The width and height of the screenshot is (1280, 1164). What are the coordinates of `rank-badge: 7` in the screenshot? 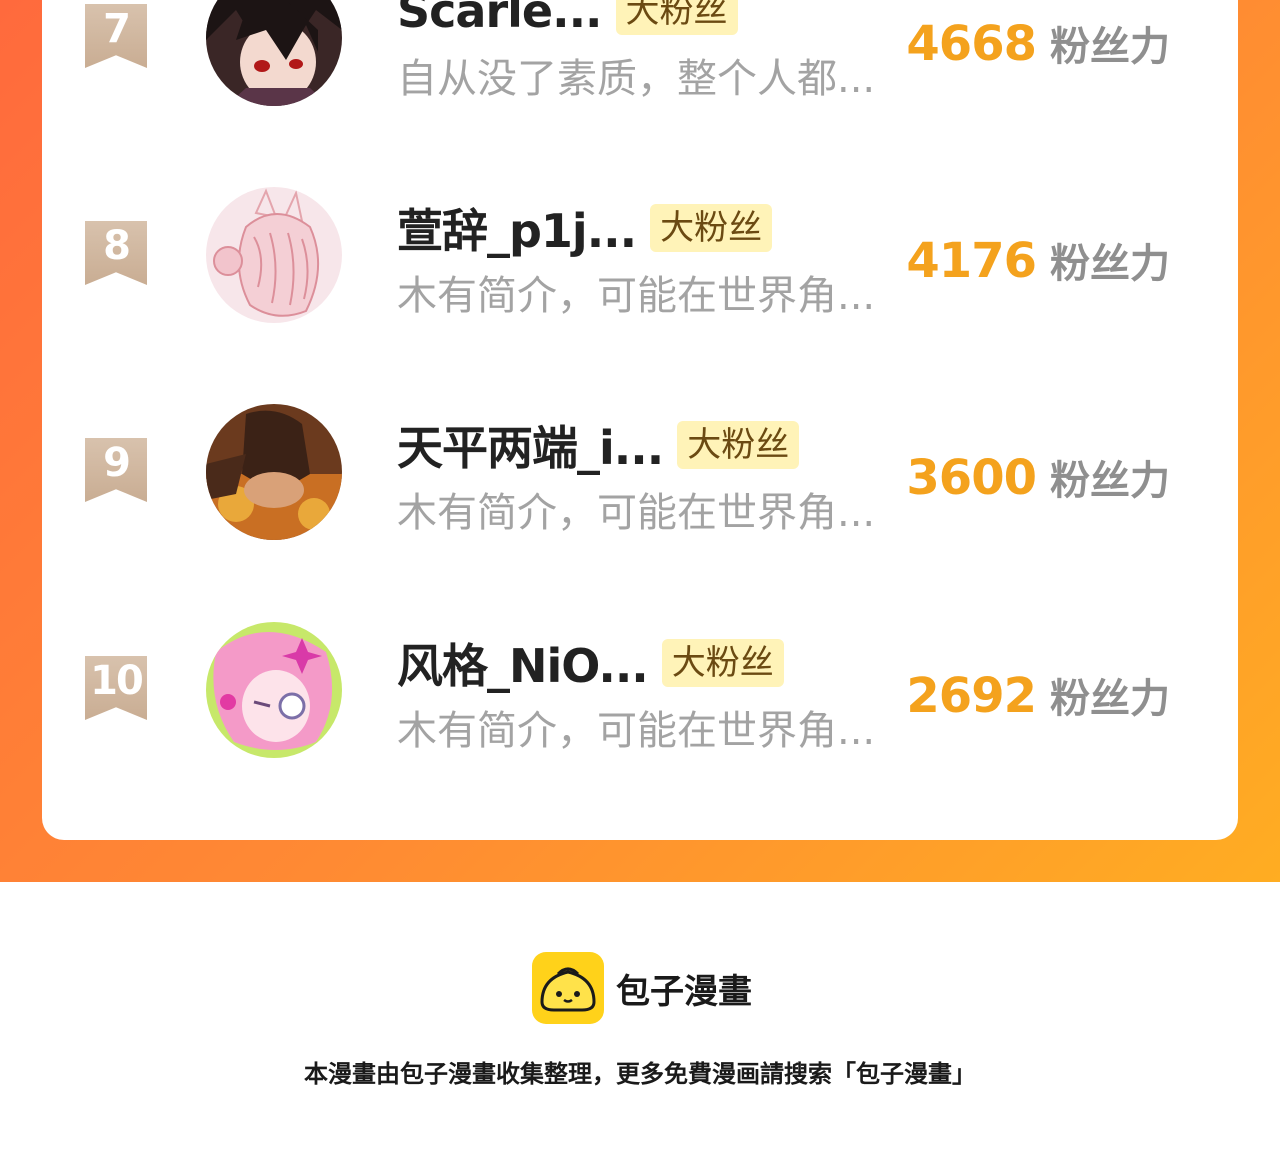 It's located at (116, 36).